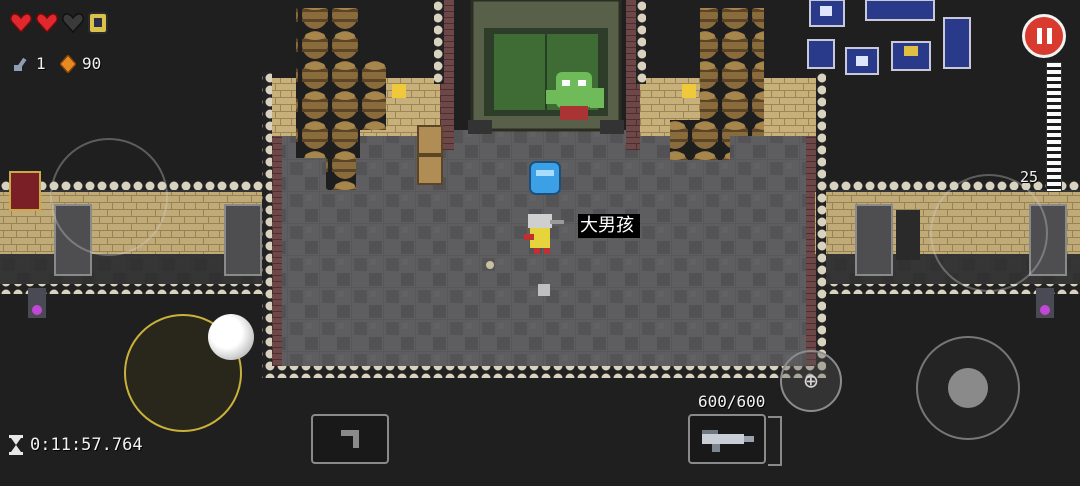  What do you see at coordinates (1054, 127) in the screenshot?
I see `ammo-gauge` at bounding box center [1054, 127].